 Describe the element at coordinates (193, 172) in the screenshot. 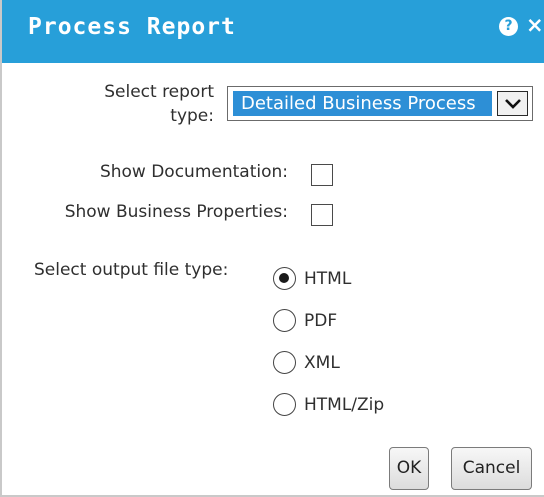

I see `show-documentation-label: Show Documentation:` at that location.